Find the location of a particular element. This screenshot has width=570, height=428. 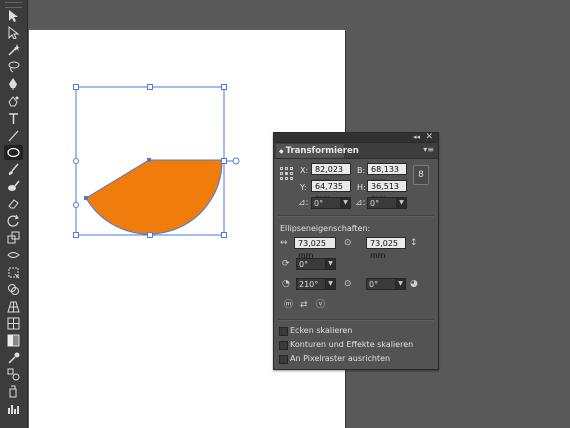

panel-menu-icon: ▾≡ is located at coordinates (428, 149).